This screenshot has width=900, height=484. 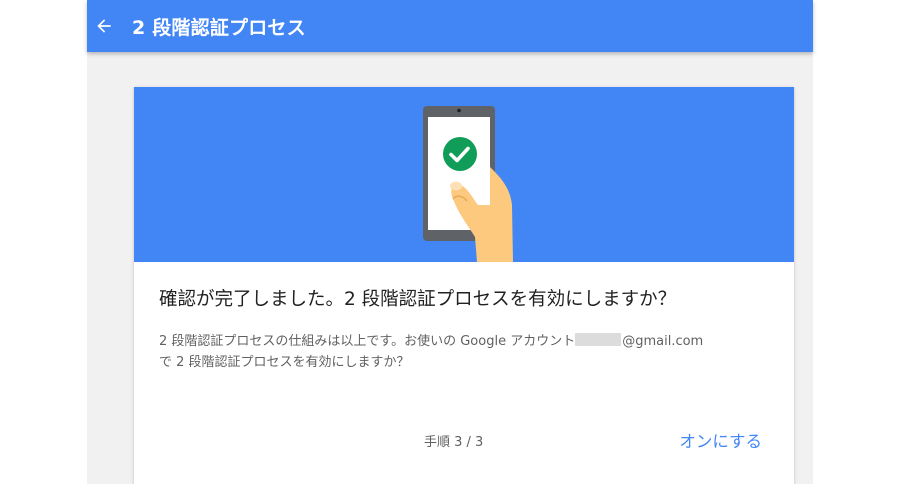 What do you see at coordinates (219, 27) in the screenshot?
I see `page-title: 2 段階認証プロセス` at bounding box center [219, 27].